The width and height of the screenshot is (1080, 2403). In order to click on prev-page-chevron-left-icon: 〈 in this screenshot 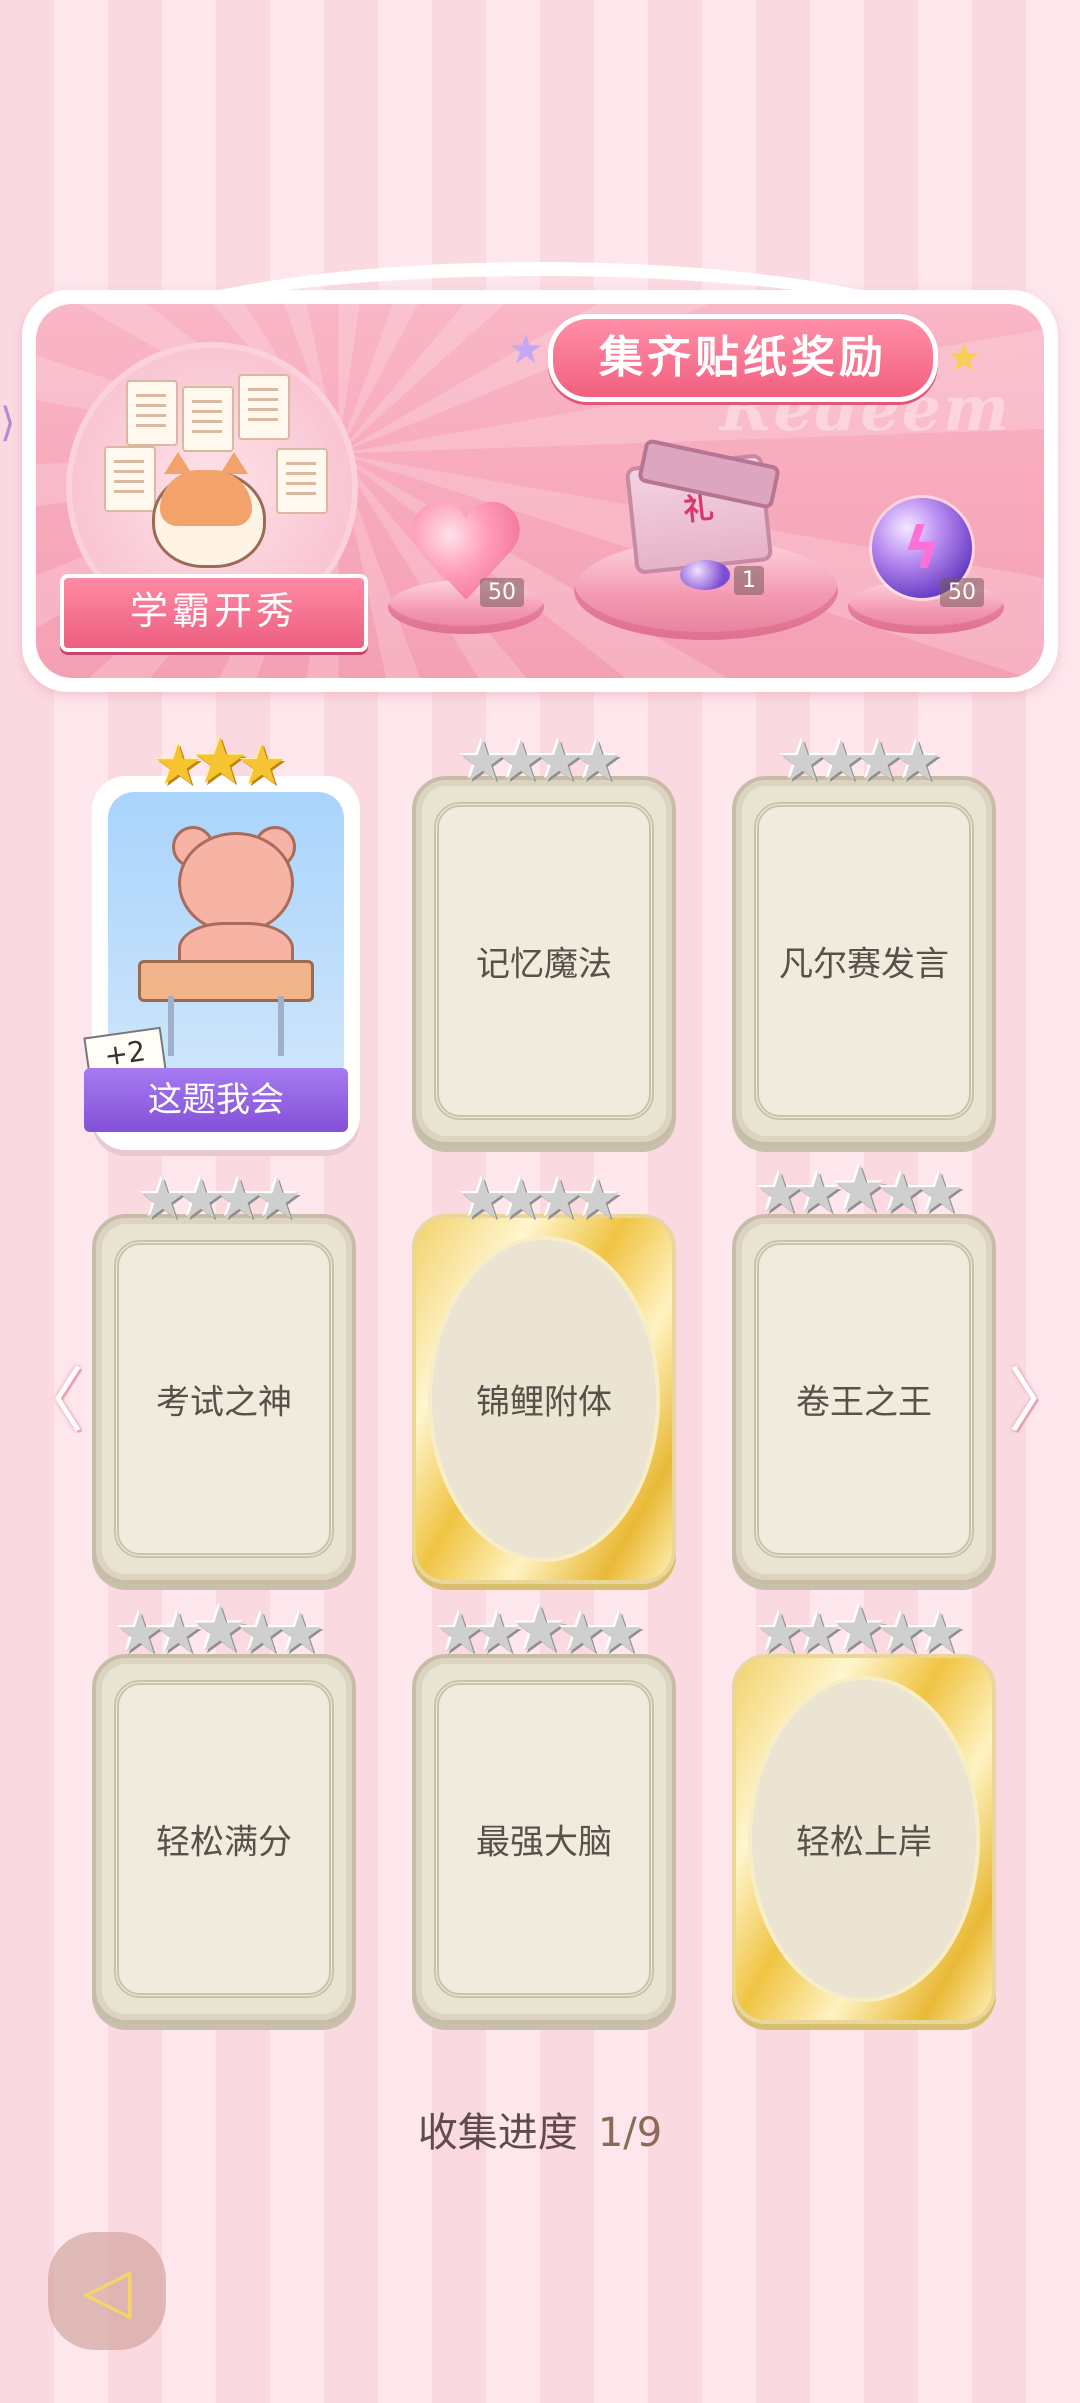, I will do `click(49, 1401)`.